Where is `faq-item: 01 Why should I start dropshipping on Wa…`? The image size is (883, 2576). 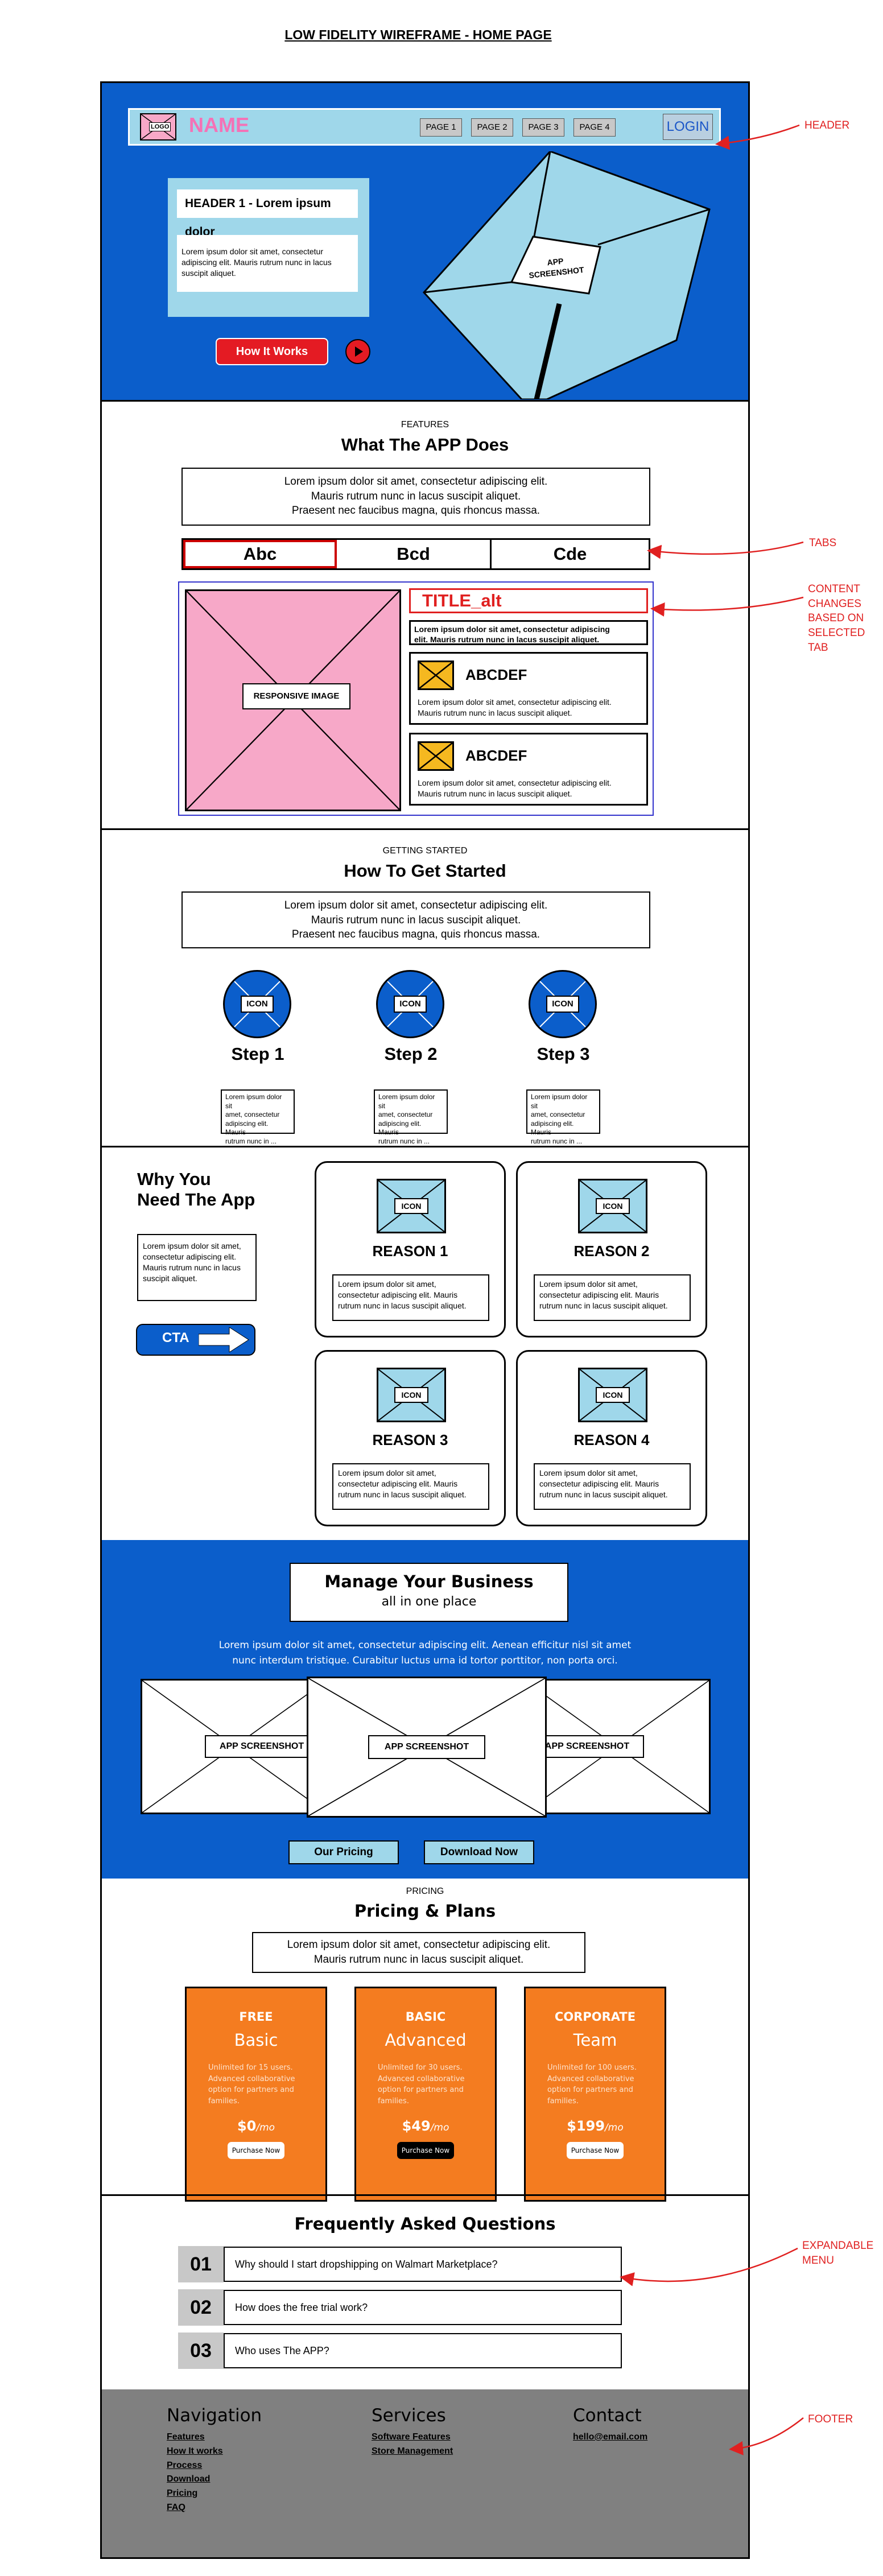
faq-item: 01 Why should I start dropshipping on Wa… is located at coordinates (400, 2264).